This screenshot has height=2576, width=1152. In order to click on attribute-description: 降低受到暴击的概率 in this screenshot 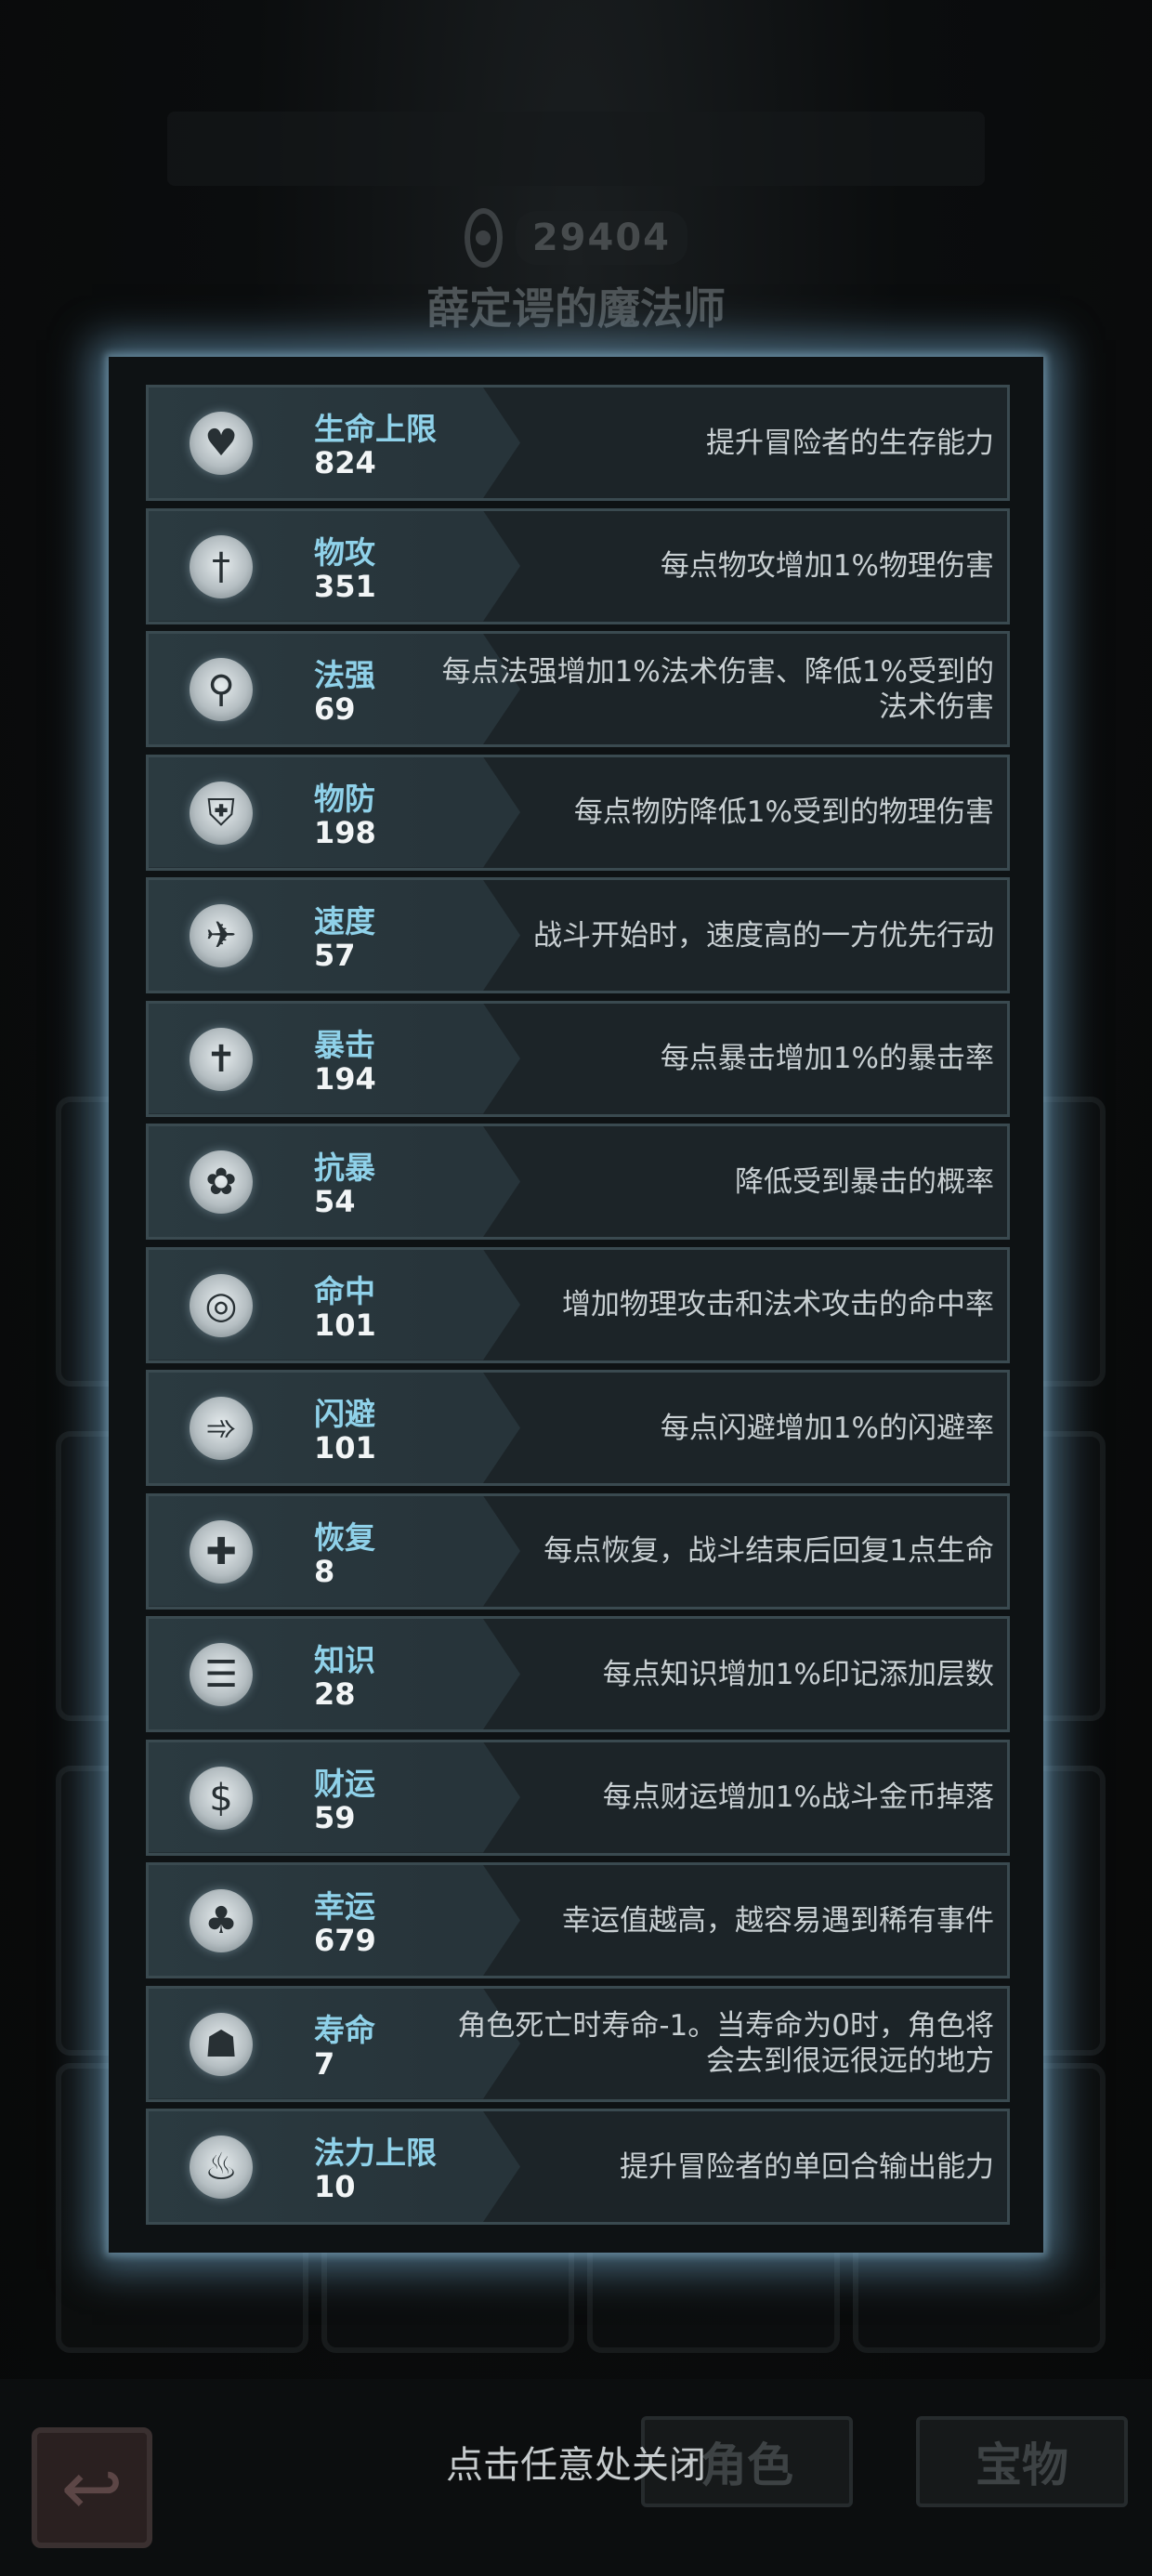, I will do `click(864, 1181)`.